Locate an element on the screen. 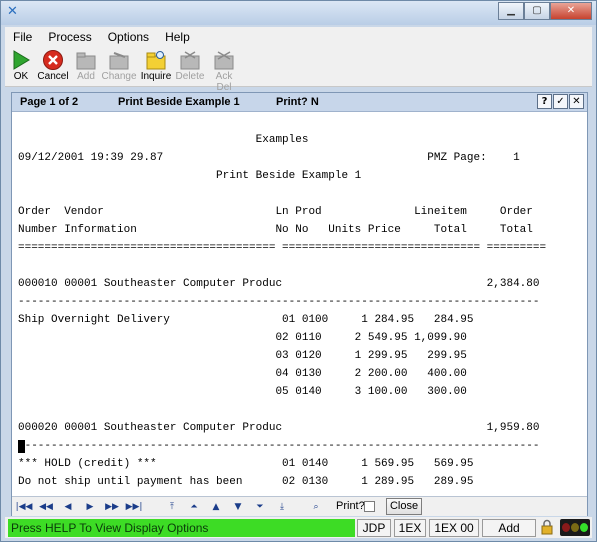 The image size is (597, 542). ok-label: OK is located at coordinates (21, 76).